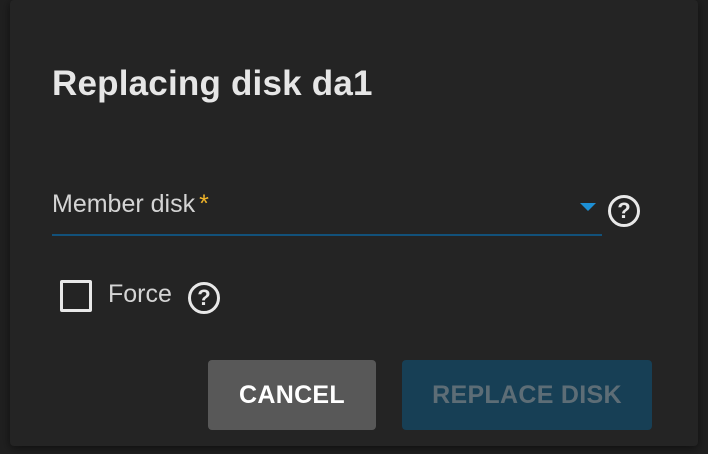  I want to click on cancel-button: CANCEL, so click(292, 395).